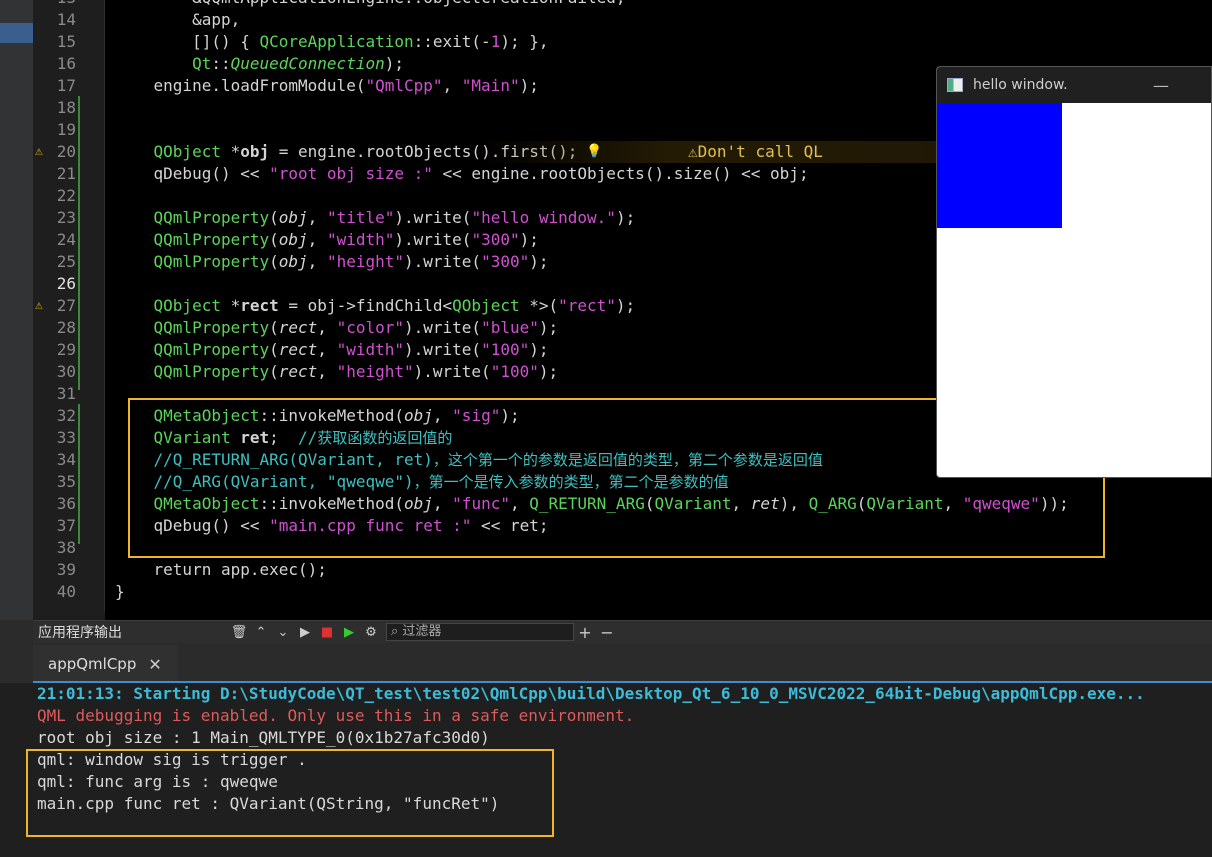 The image size is (1212, 857). What do you see at coordinates (221, 570) in the screenshot?
I see `code-line: return app.exec();` at bounding box center [221, 570].